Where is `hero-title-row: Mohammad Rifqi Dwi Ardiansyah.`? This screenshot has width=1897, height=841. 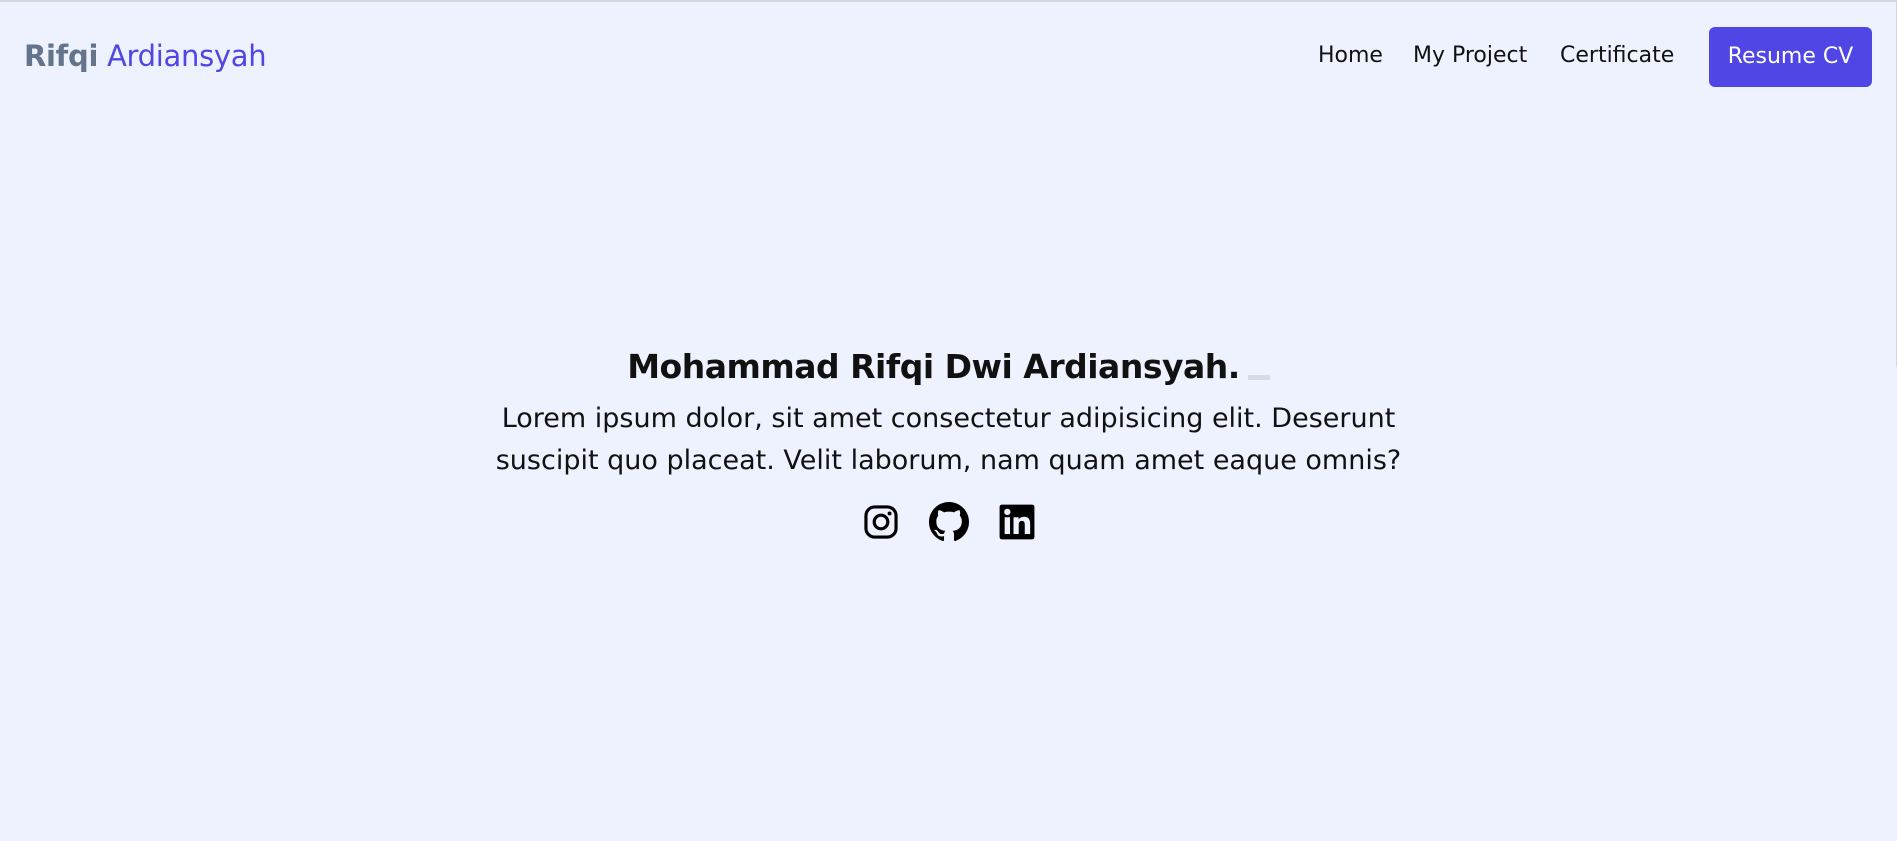 hero-title-row: Mohammad Rifqi Dwi Ardiansyah. is located at coordinates (948, 367).